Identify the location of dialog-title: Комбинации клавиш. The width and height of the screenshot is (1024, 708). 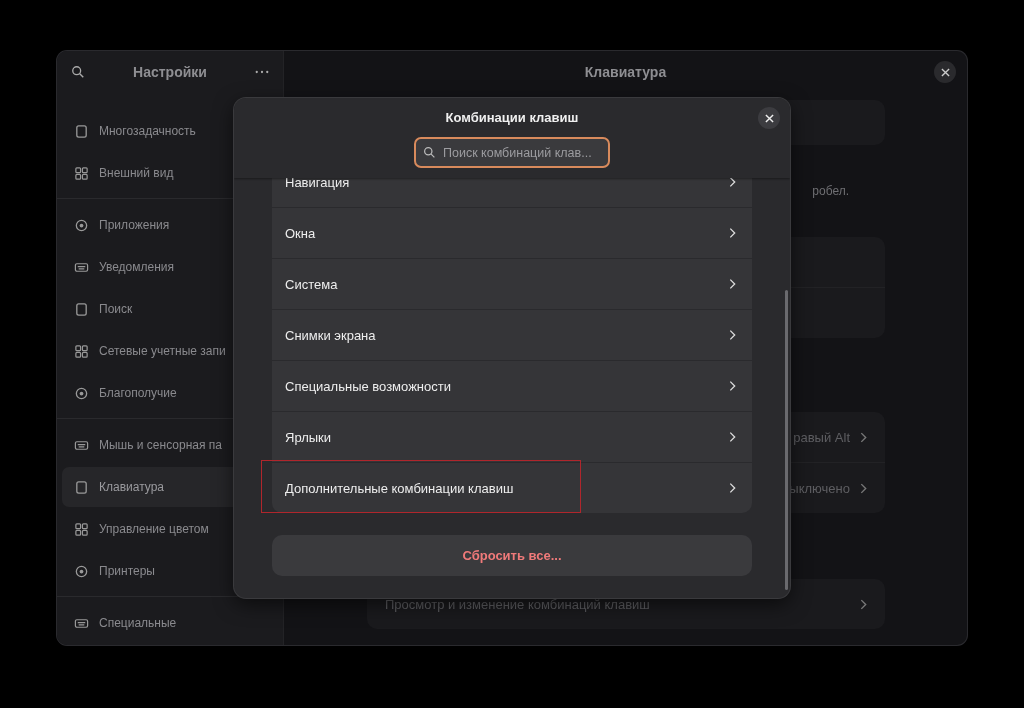
(512, 117).